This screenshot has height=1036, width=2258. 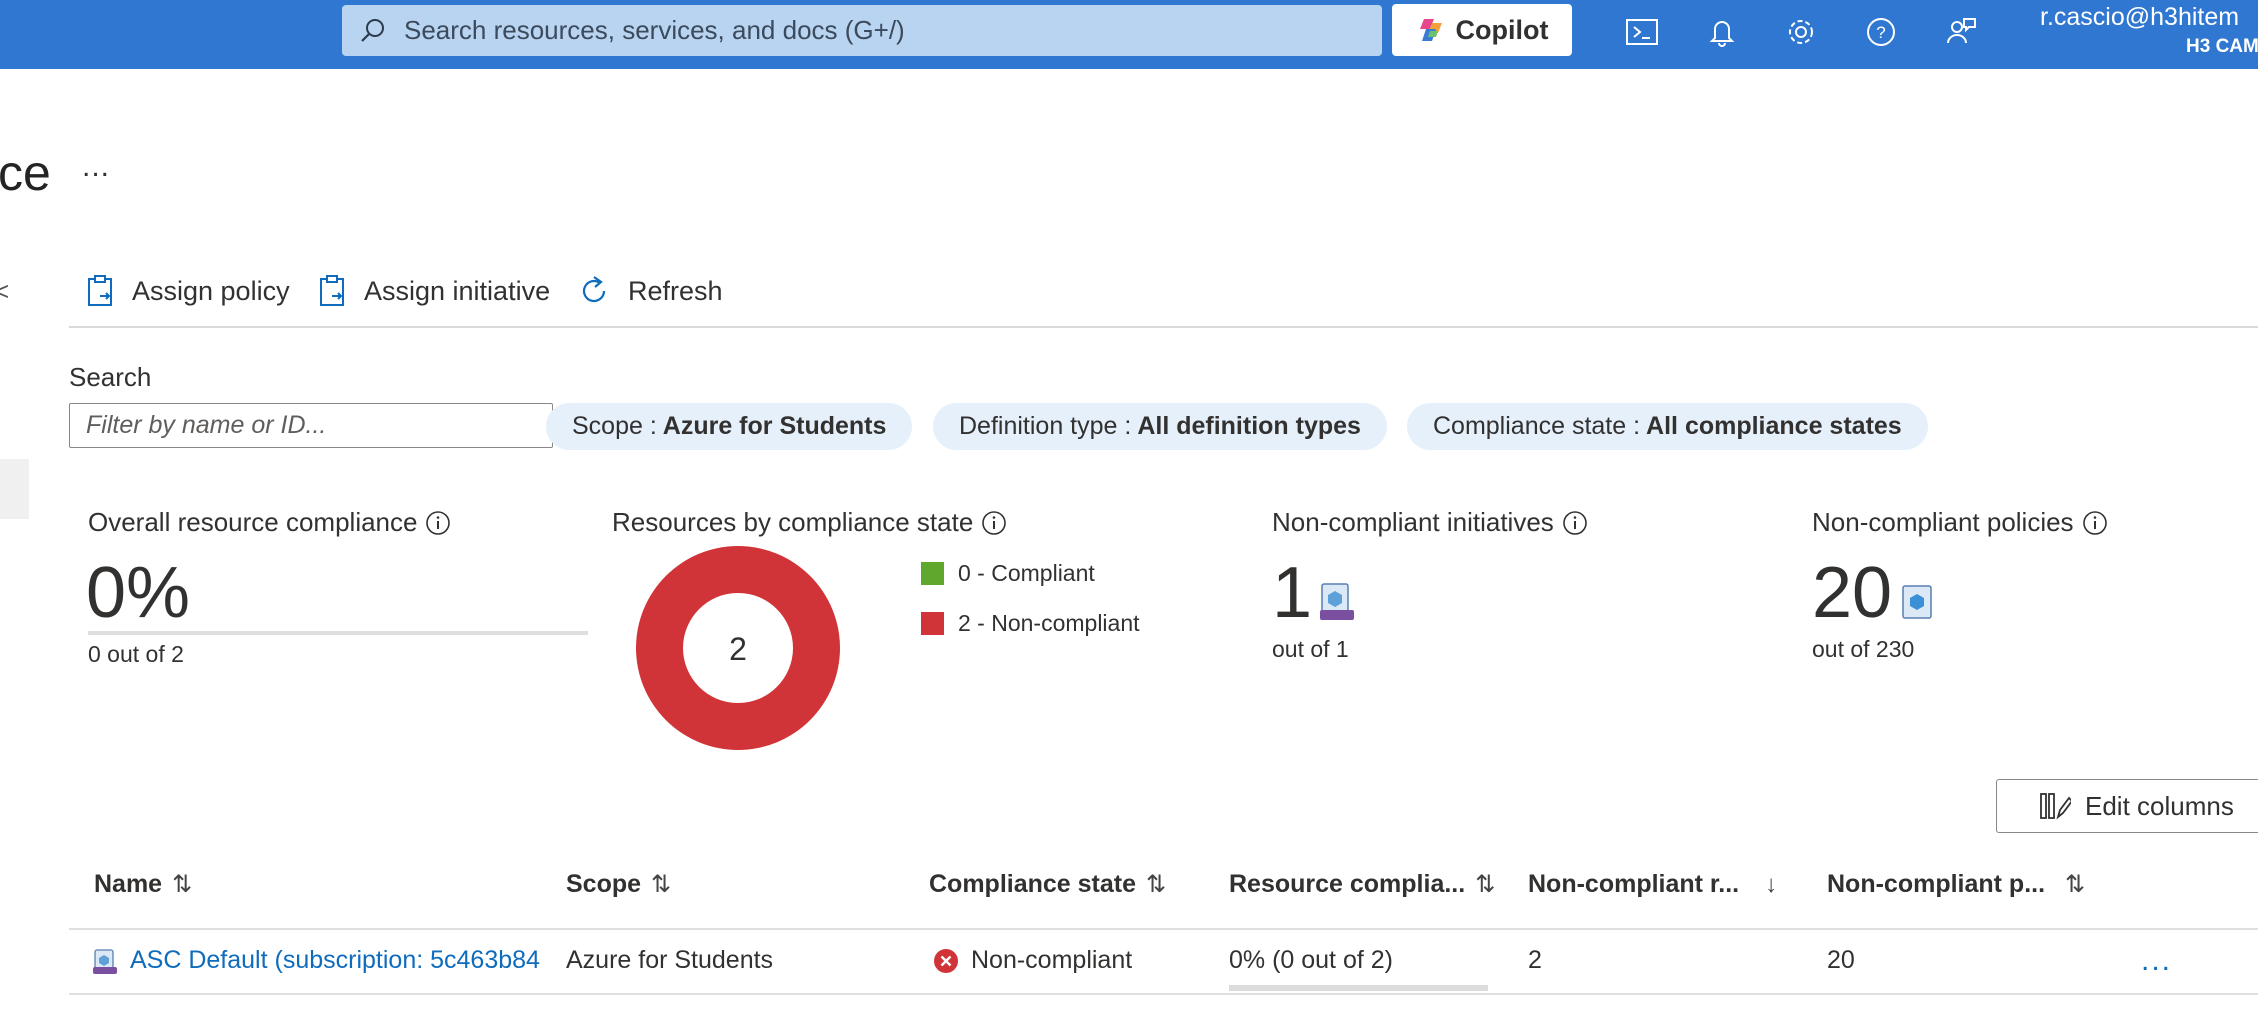 What do you see at coordinates (2159, 805) in the screenshot?
I see `edit-columns-label: Edit columns` at bounding box center [2159, 805].